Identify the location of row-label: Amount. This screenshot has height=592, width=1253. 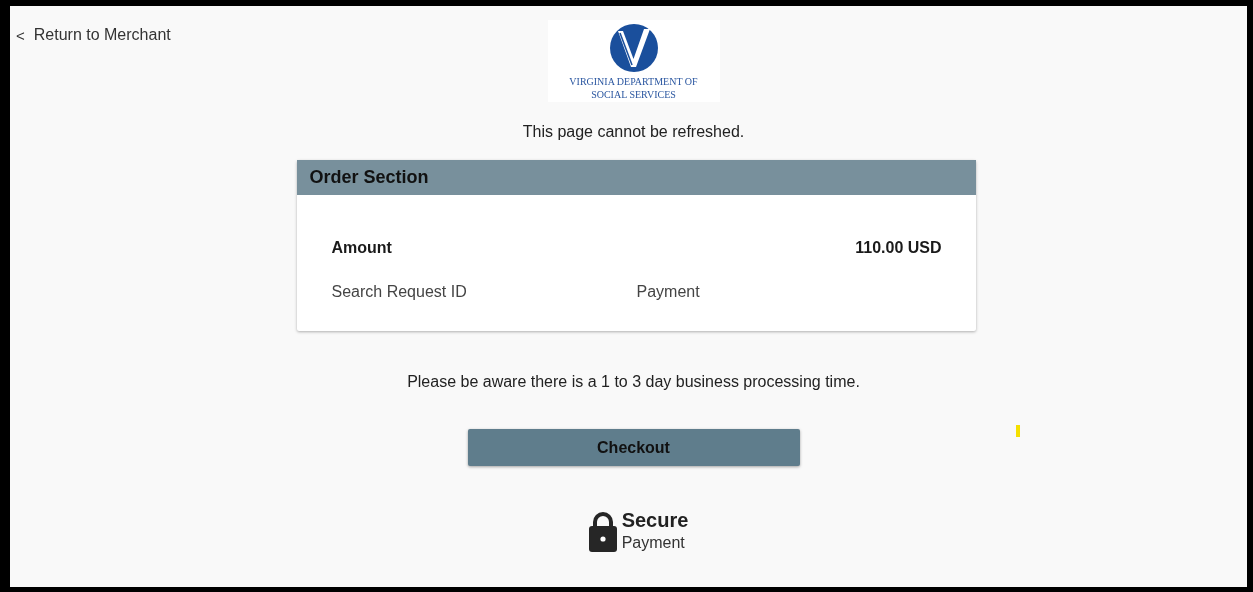
(362, 248).